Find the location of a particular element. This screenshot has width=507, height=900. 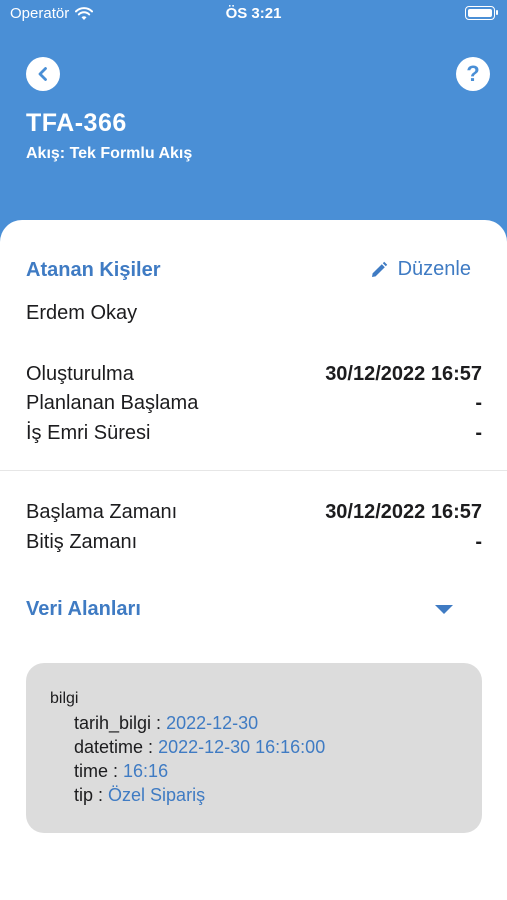

detail-row-planned-start: Planlanan Başlama - is located at coordinates (254, 403).